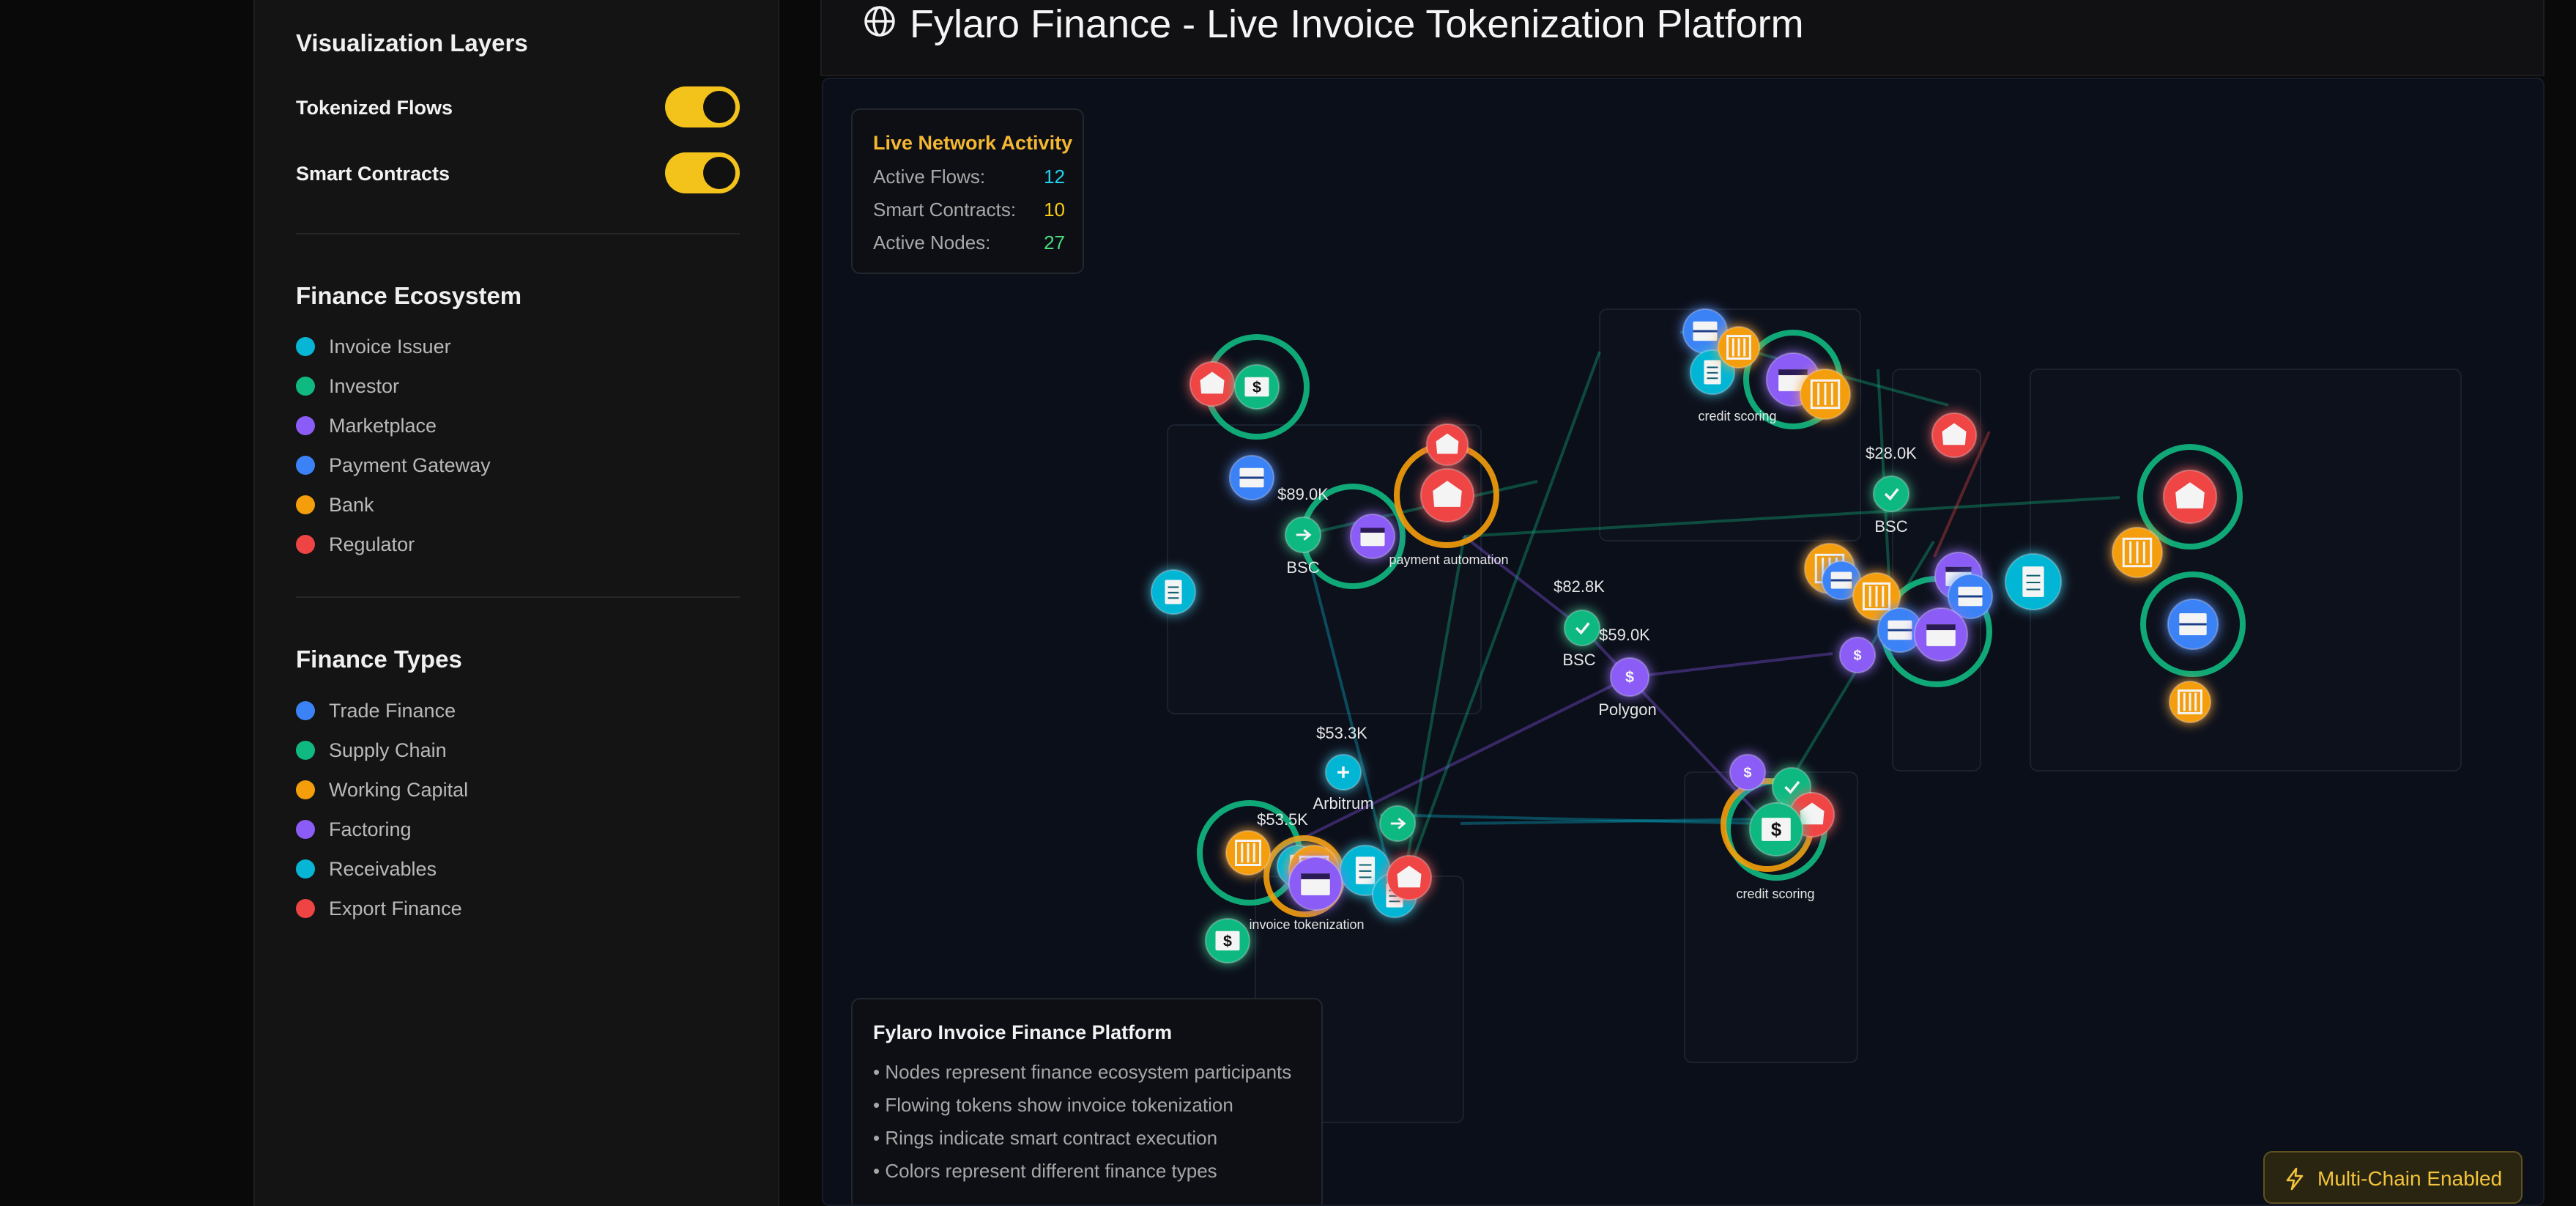 Image resolution: width=2576 pixels, height=1206 pixels. I want to click on layers-heading: Visualization Layers, so click(412, 42).